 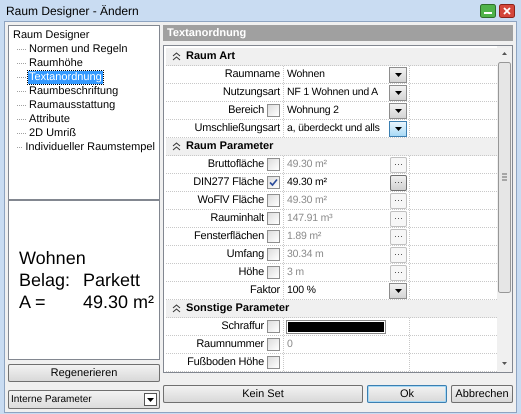 I want to click on property-label: Schraffur, so click(x=242, y=326).